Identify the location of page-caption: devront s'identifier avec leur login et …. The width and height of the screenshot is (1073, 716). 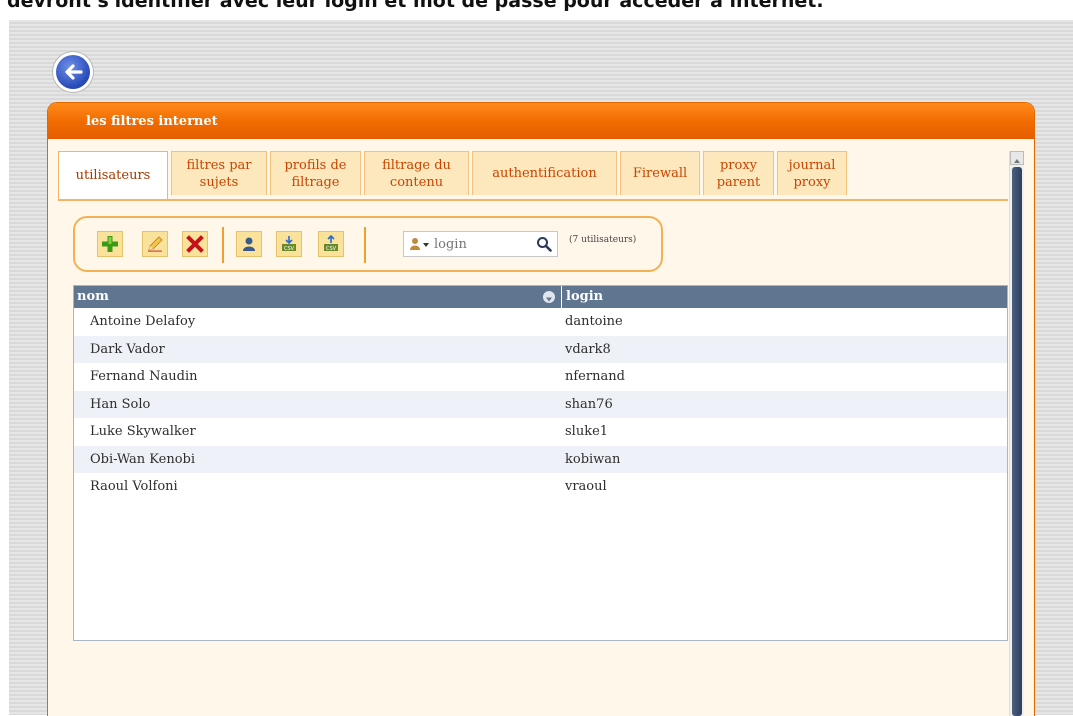
(415, 6).